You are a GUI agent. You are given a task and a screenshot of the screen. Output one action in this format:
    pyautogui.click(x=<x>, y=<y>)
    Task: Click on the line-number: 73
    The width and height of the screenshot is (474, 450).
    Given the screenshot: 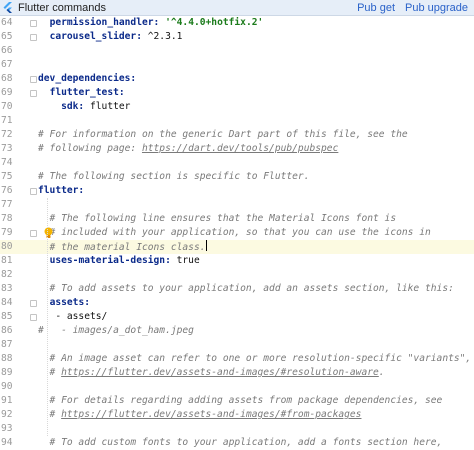 What is the action you would take?
    pyautogui.click(x=7, y=148)
    